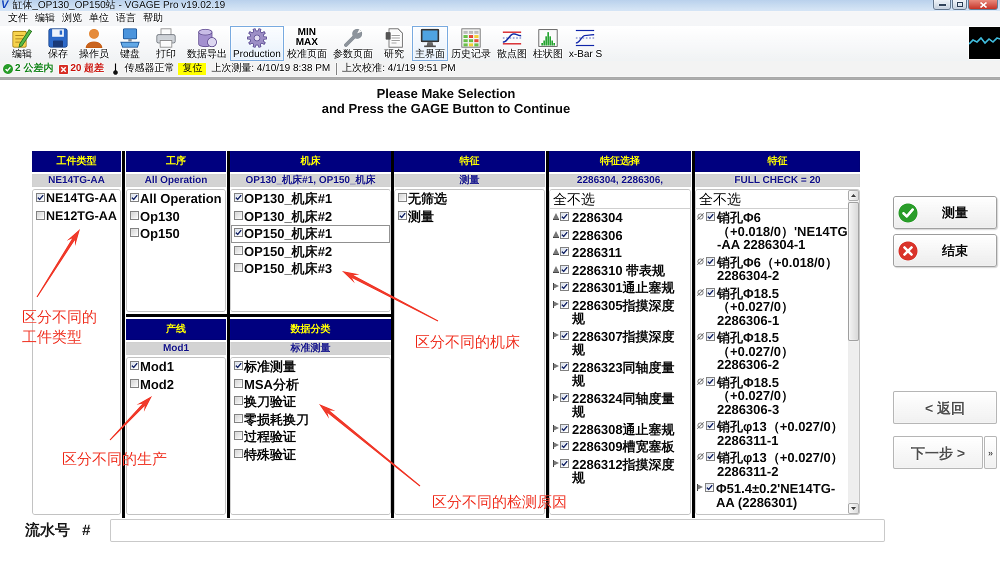  I want to click on measure-button: 测量, so click(945, 212).